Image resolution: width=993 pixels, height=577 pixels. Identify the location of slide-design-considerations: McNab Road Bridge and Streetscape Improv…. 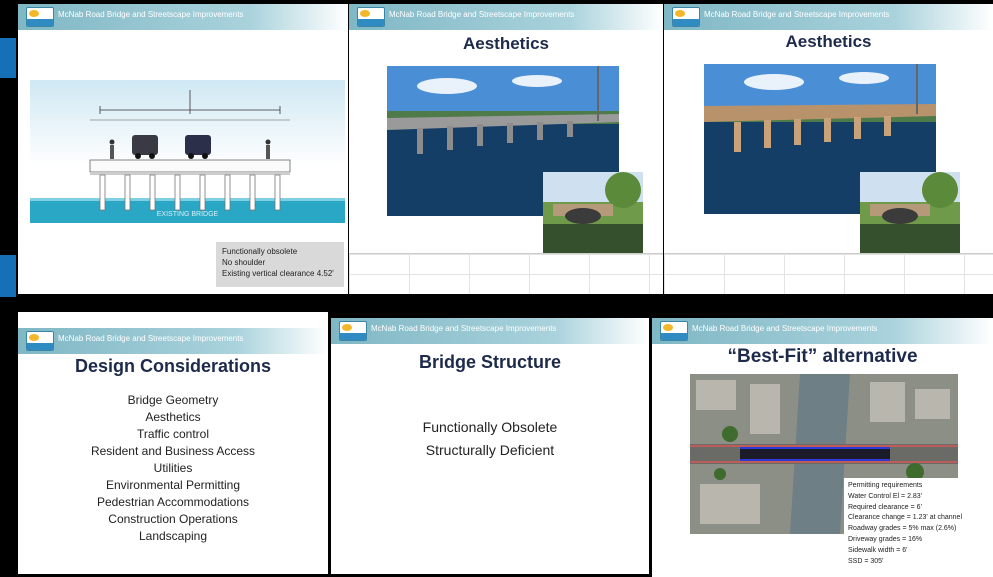
(173, 443).